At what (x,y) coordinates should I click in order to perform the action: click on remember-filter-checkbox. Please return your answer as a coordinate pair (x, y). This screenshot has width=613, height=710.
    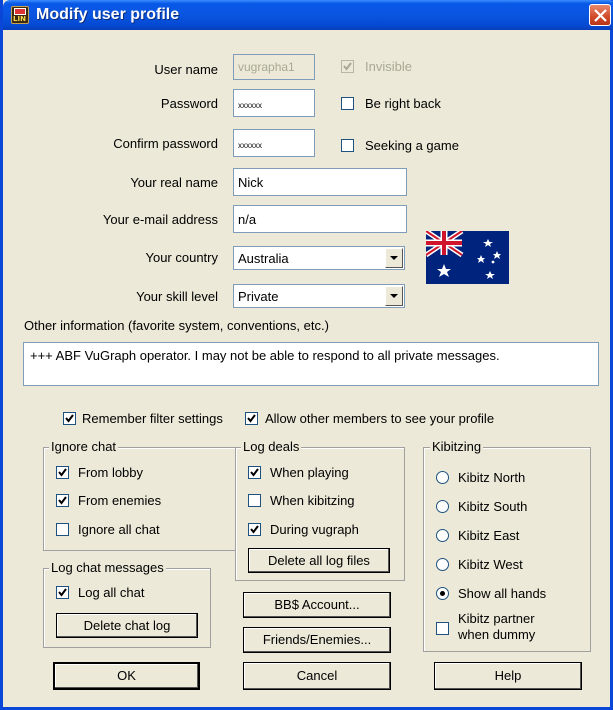
    Looking at the image, I should click on (69, 418).